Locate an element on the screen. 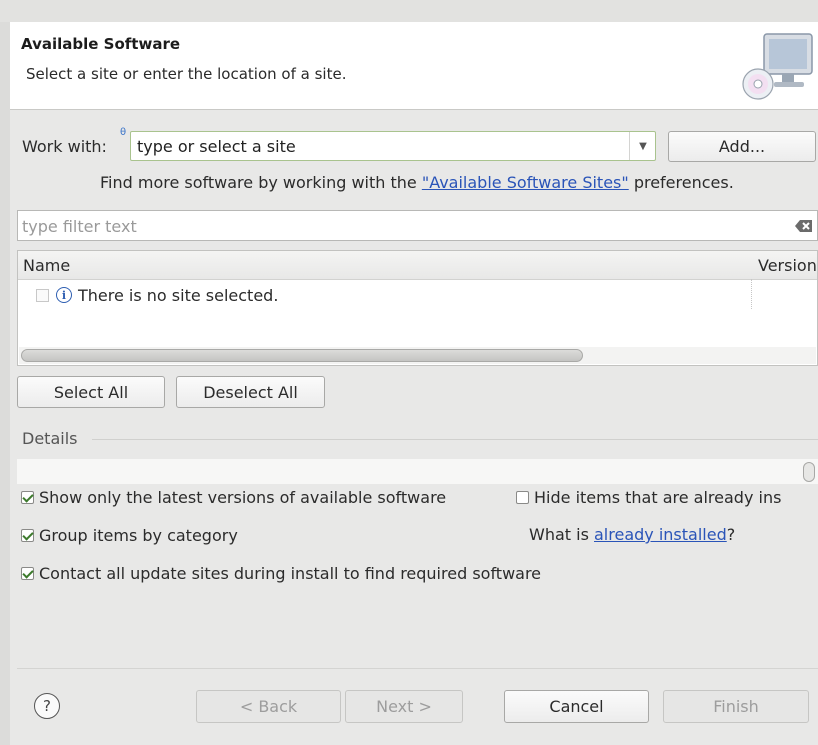 This screenshot has height=745, width=818. chevron-down-icon: ▼ is located at coordinates (642, 146).